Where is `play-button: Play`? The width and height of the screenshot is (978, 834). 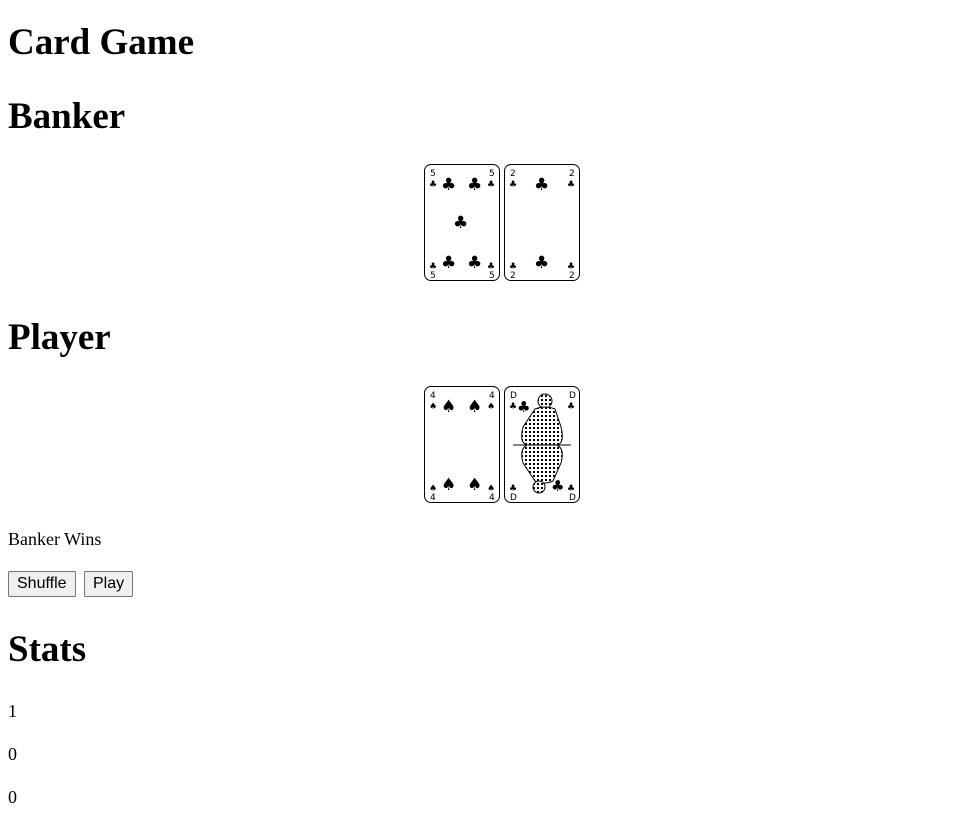 play-button: Play is located at coordinates (109, 584).